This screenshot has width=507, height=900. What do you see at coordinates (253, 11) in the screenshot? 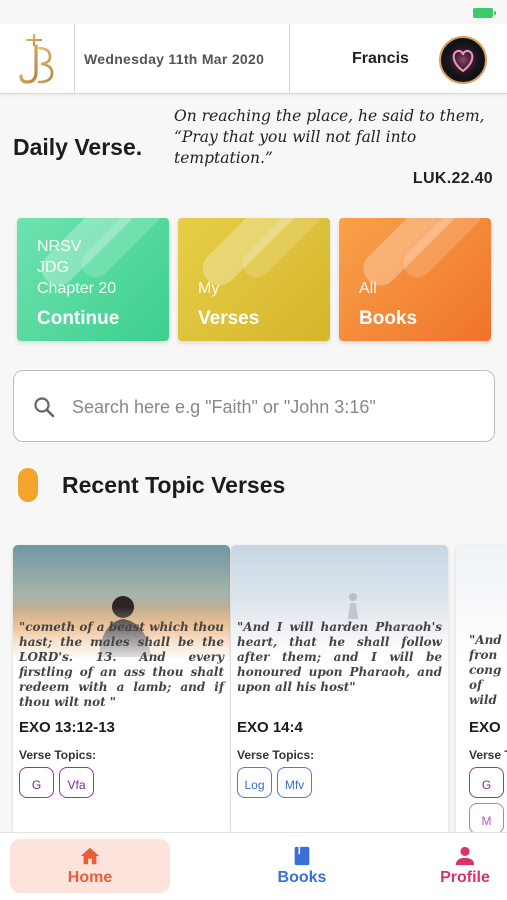
I see `status-bar` at bounding box center [253, 11].